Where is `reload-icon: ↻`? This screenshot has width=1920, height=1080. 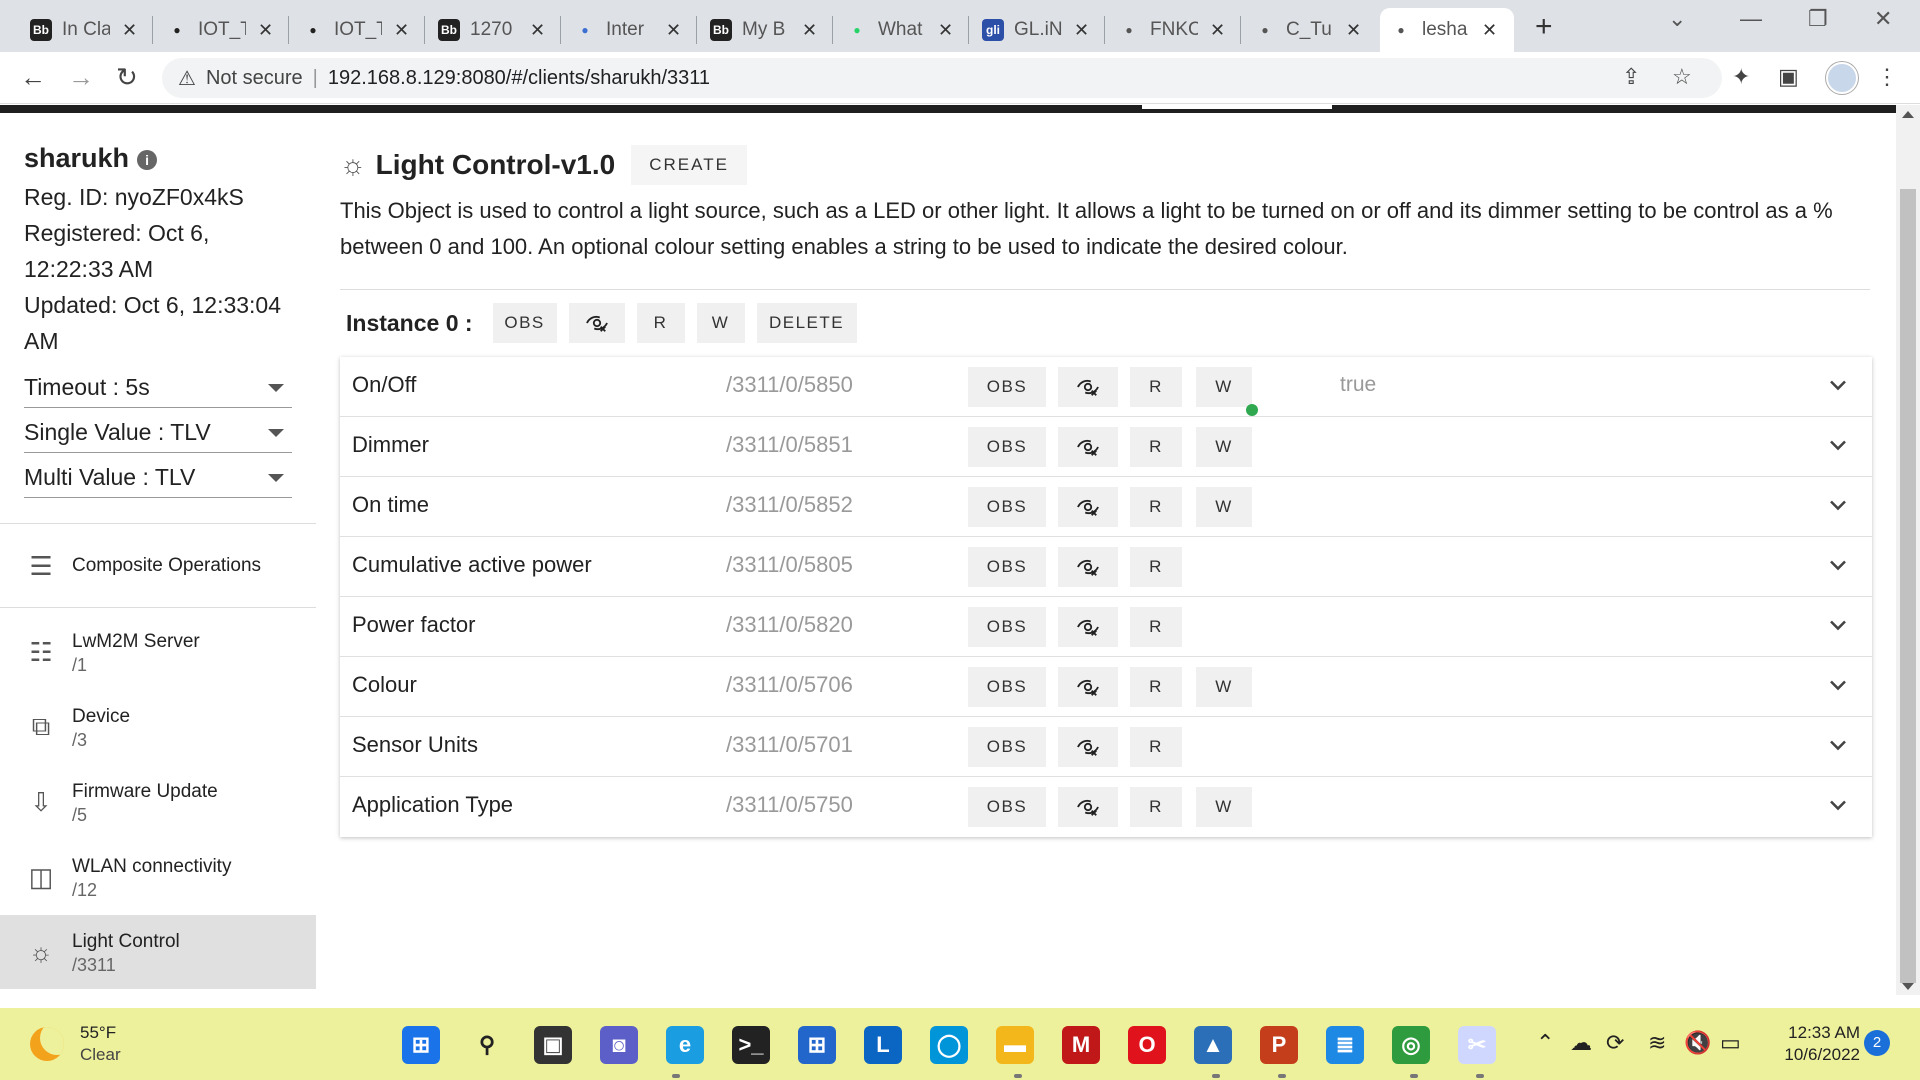 reload-icon: ↻ is located at coordinates (127, 77).